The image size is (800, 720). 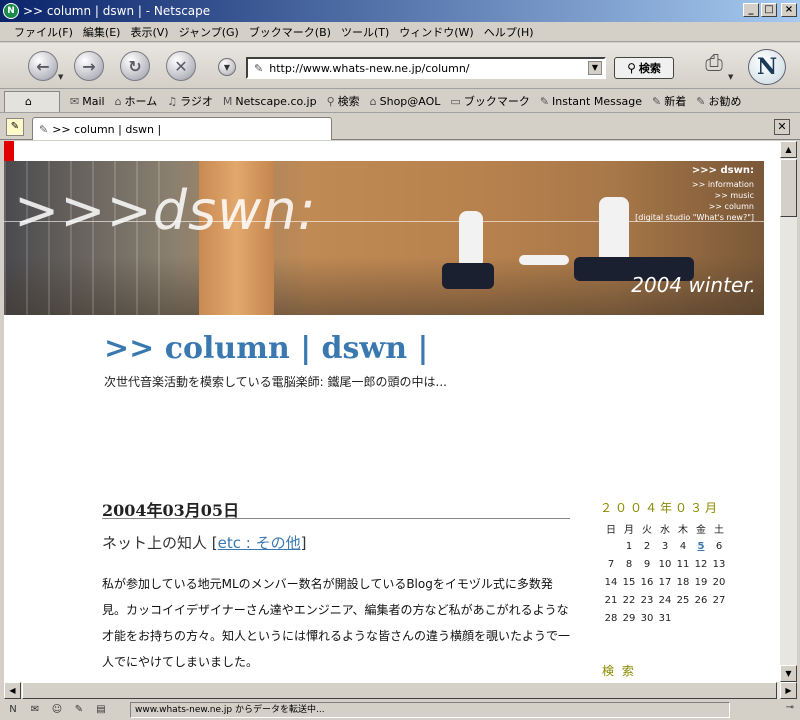 What do you see at coordinates (32, 101) in the screenshot?
I see `home-tab-button: ⌂` at bounding box center [32, 101].